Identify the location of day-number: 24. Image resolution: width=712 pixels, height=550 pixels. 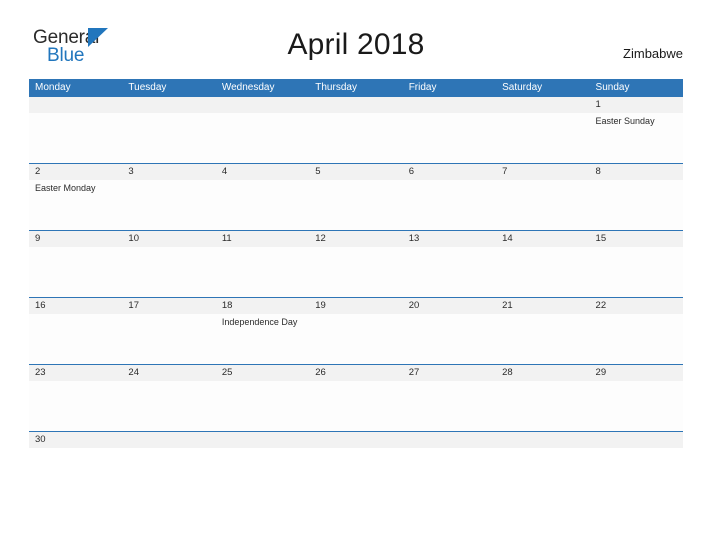
(168, 373).